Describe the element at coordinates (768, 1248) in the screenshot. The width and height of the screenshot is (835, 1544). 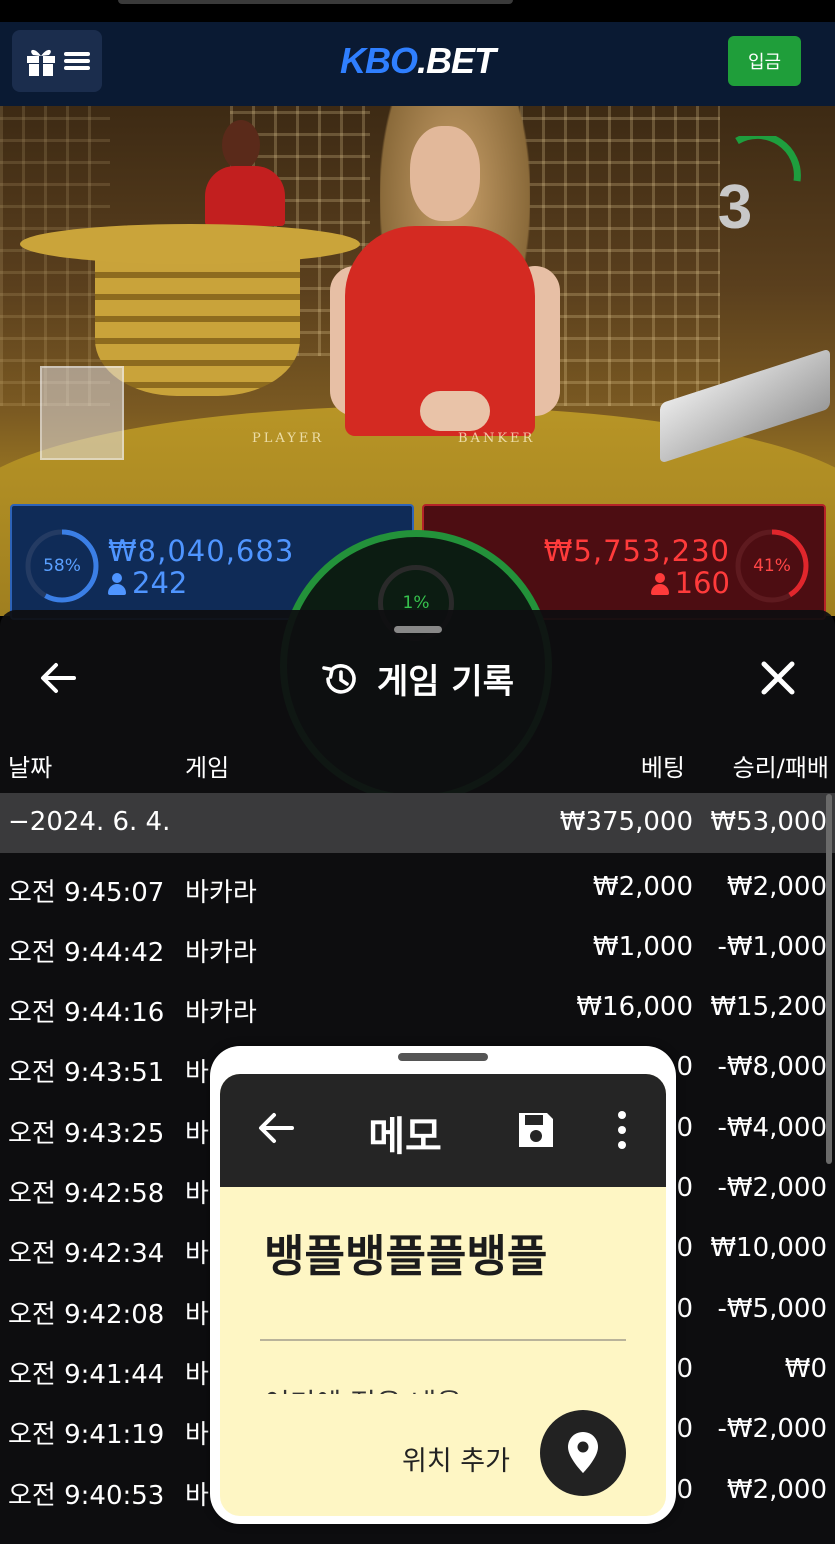
I see `row-result: ₩10,000` at that location.